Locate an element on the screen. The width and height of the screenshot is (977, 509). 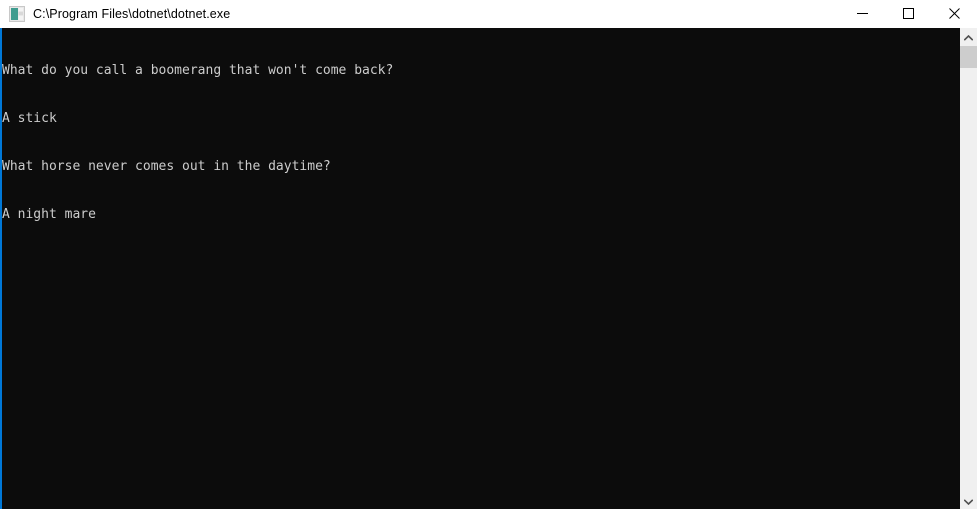
console-line: A stick is located at coordinates (29, 118).